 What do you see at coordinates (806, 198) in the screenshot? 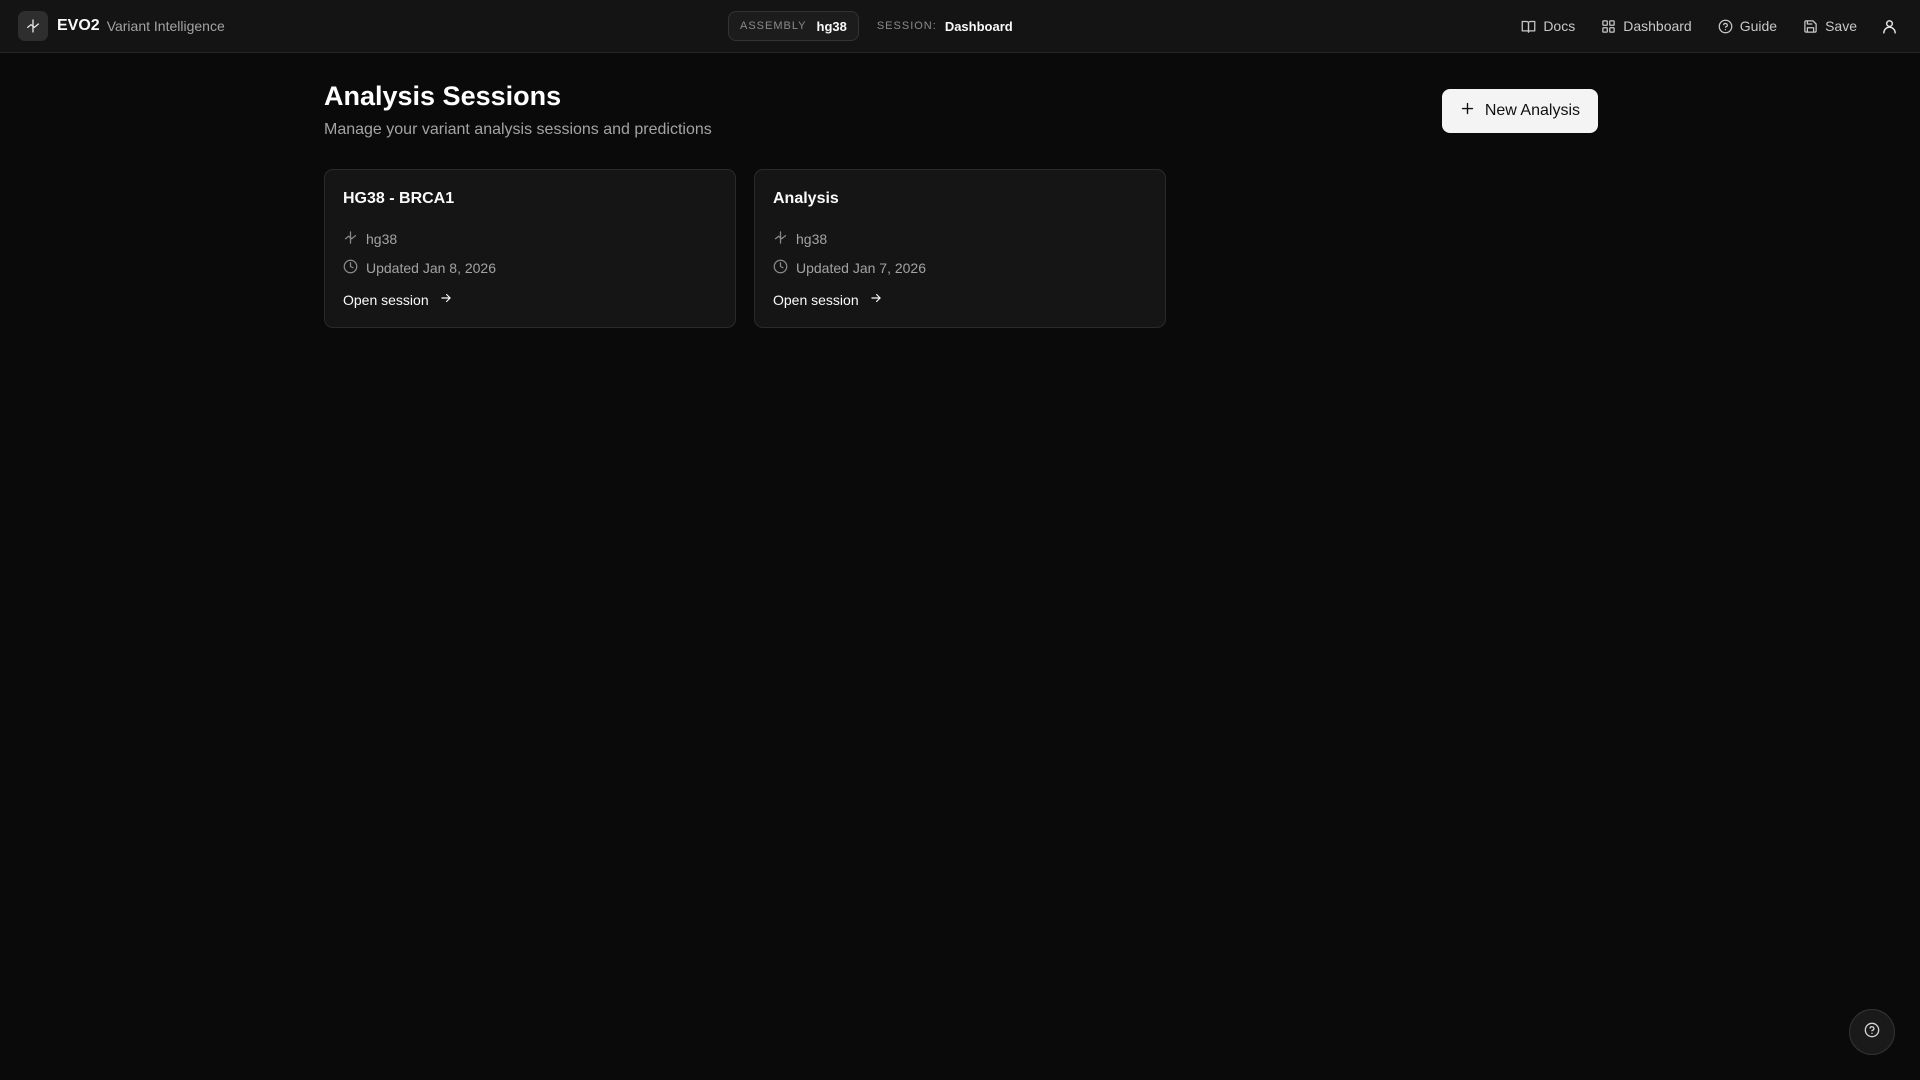
I see `session-title: Analysis` at bounding box center [806, 198].